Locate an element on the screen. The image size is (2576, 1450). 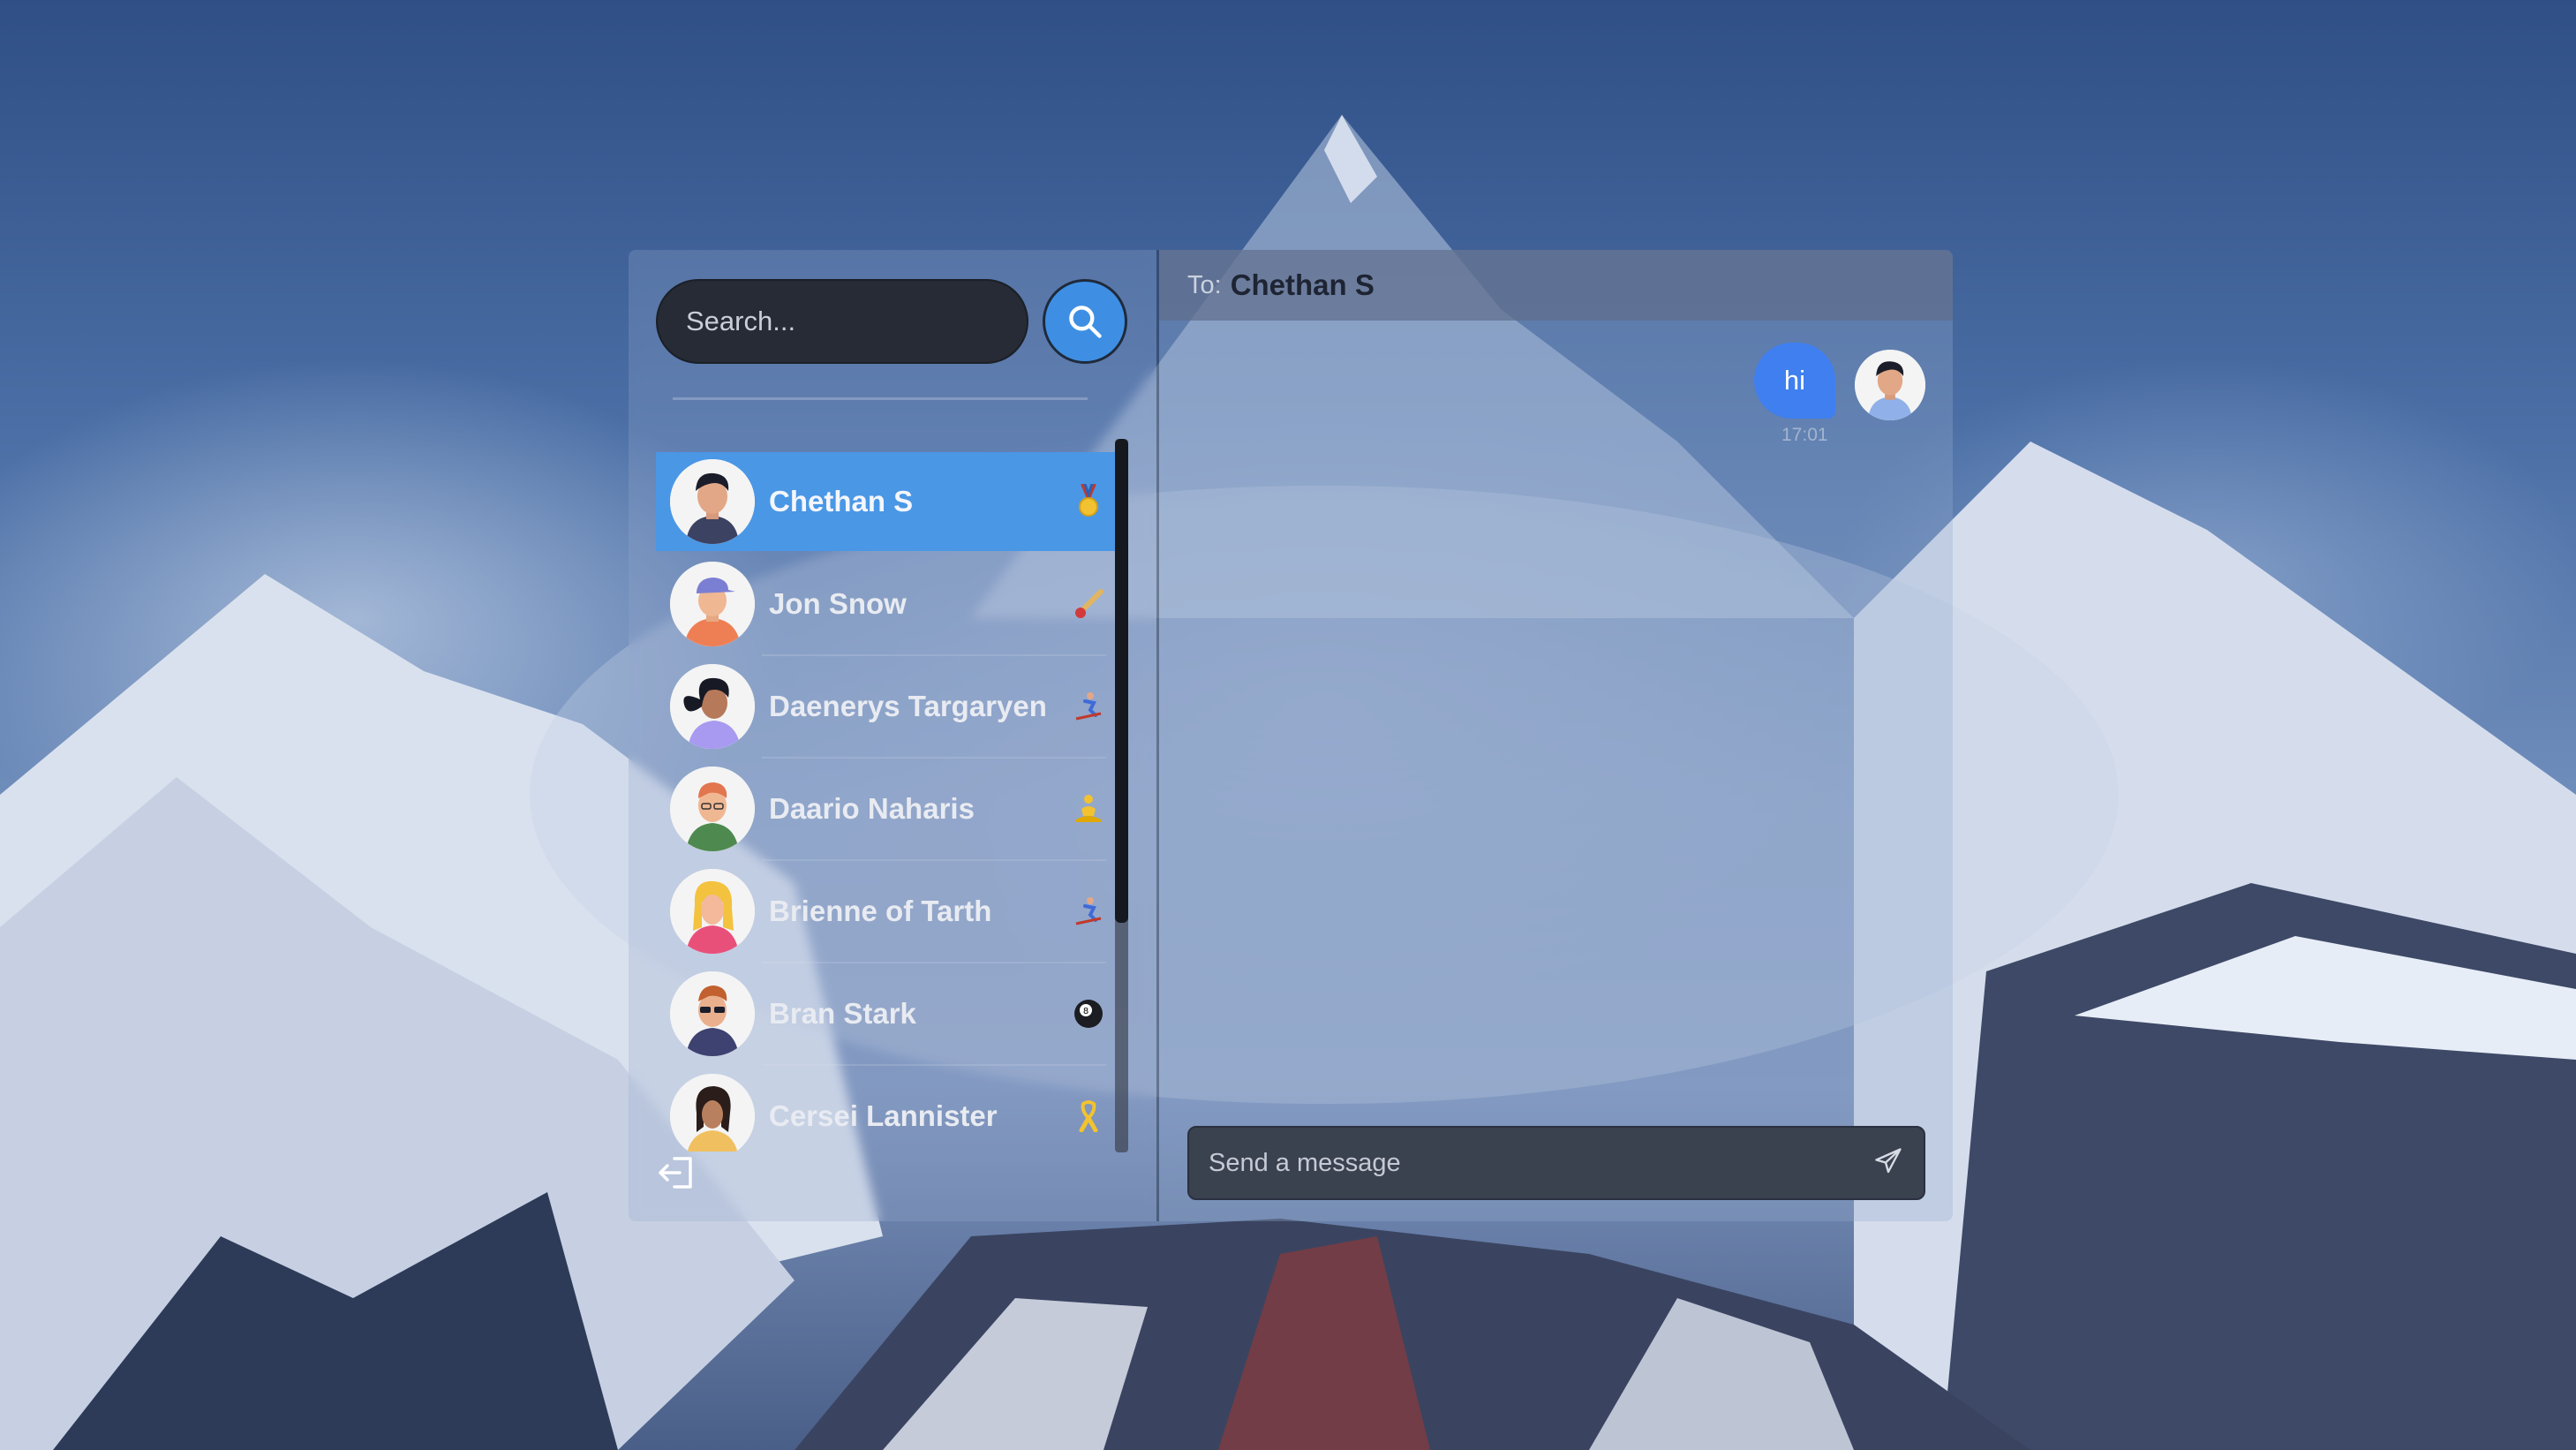
contact-item-chethan-s: Chethan S is located at coordinates (886, 502).